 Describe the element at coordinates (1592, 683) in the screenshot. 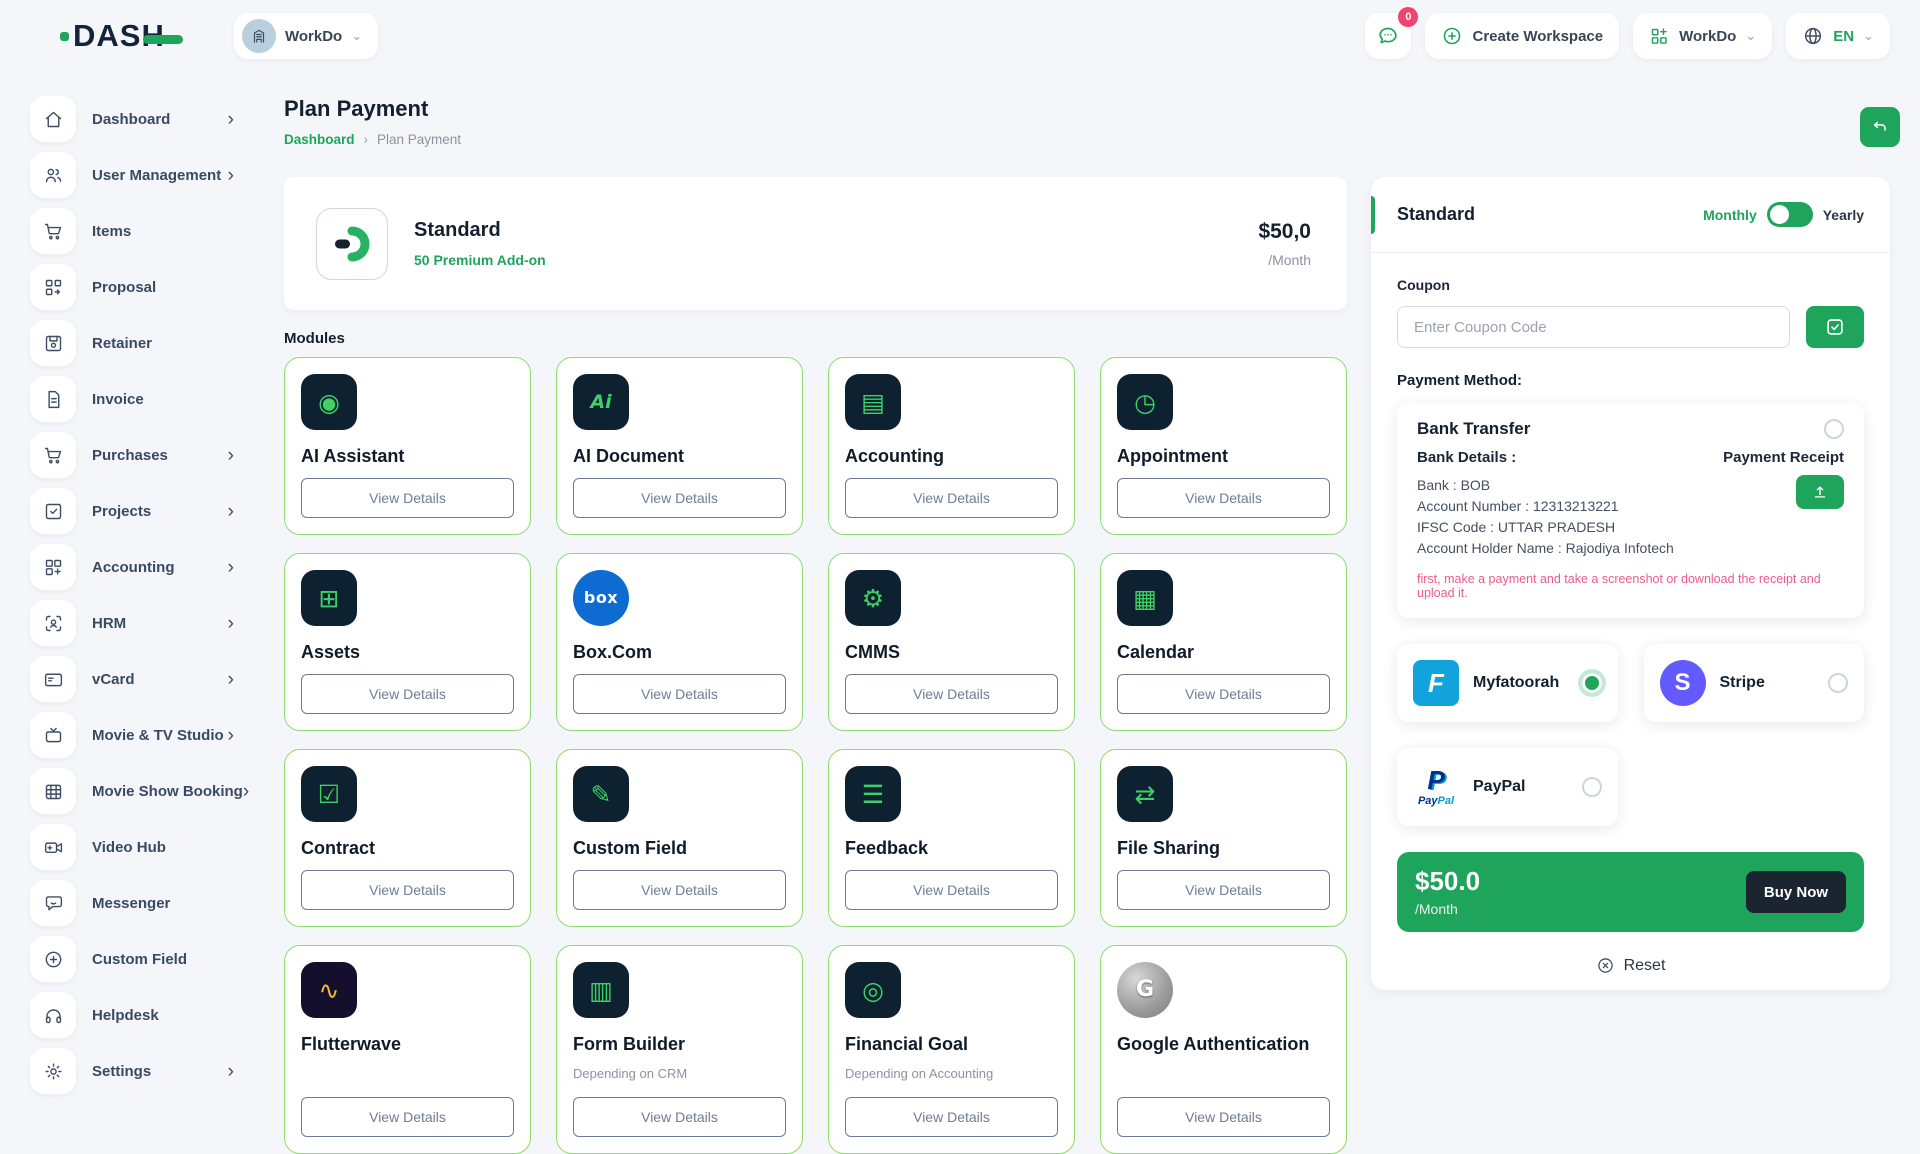

I see `myfatoorah-radio-selected` at that location.